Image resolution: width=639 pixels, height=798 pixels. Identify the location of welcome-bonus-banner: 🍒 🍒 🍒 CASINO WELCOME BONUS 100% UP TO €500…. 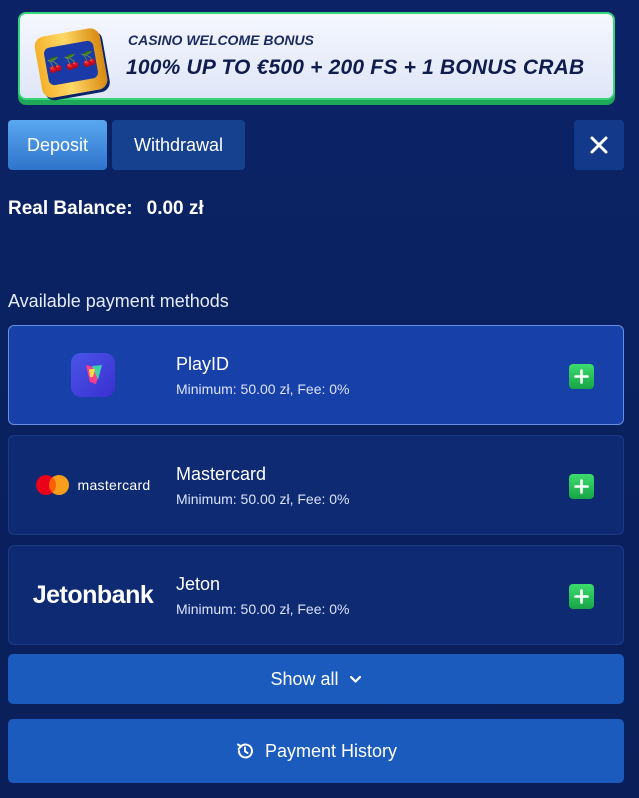
(316, 56).